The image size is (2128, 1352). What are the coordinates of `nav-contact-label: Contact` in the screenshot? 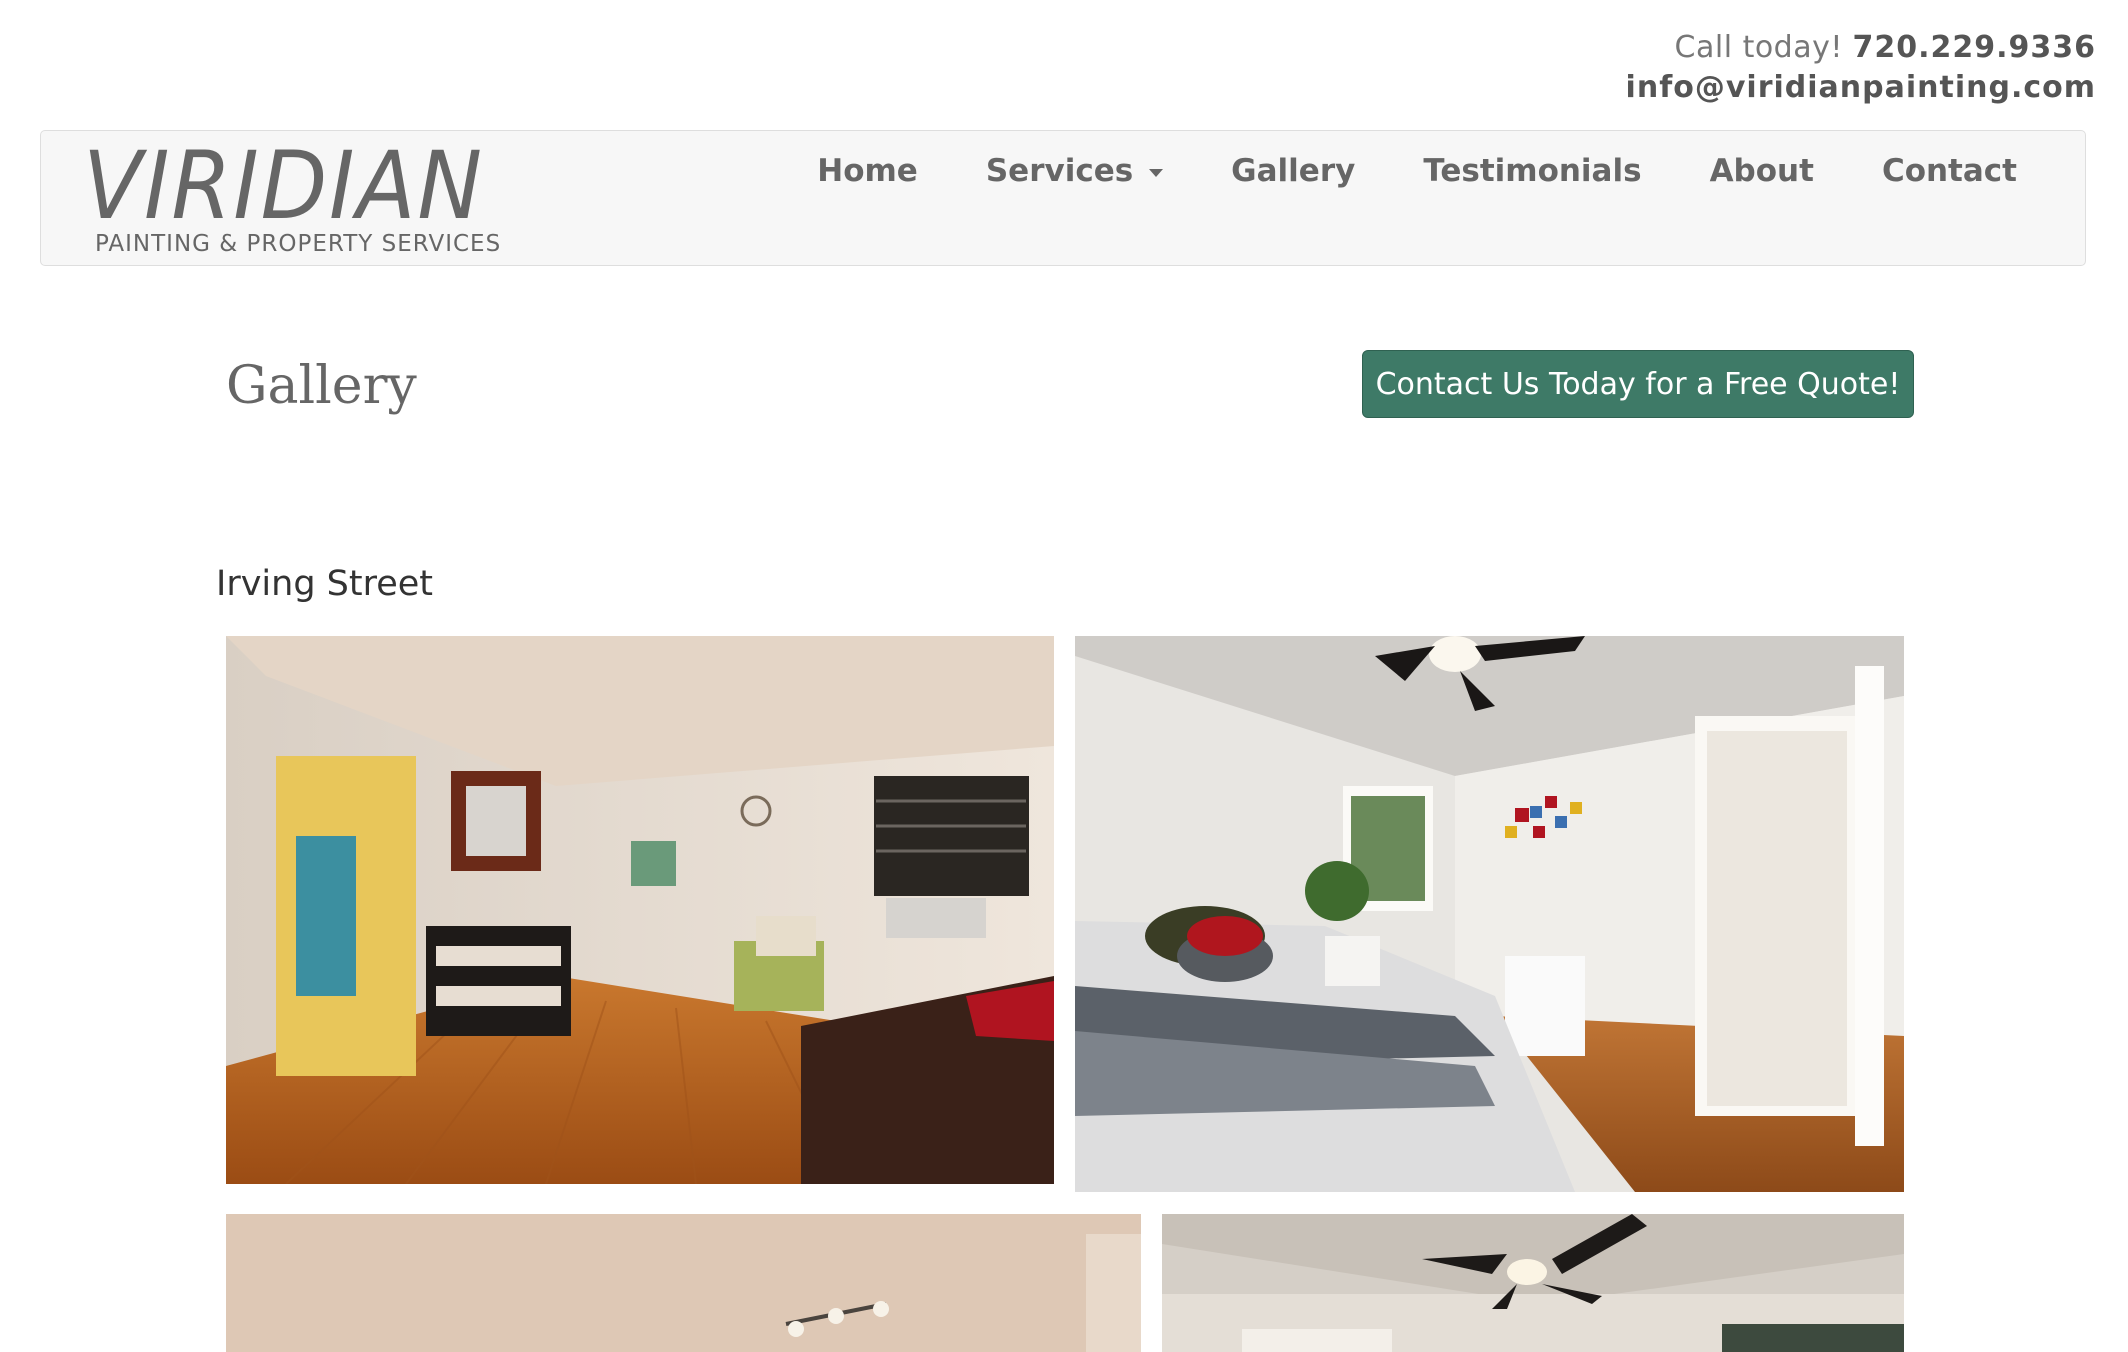 It's located at (1949, 171).